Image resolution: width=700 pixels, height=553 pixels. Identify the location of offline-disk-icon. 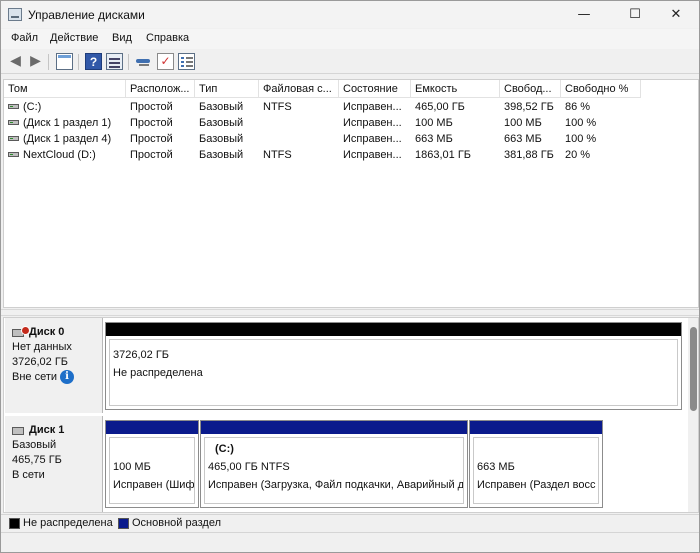
(21, 331).